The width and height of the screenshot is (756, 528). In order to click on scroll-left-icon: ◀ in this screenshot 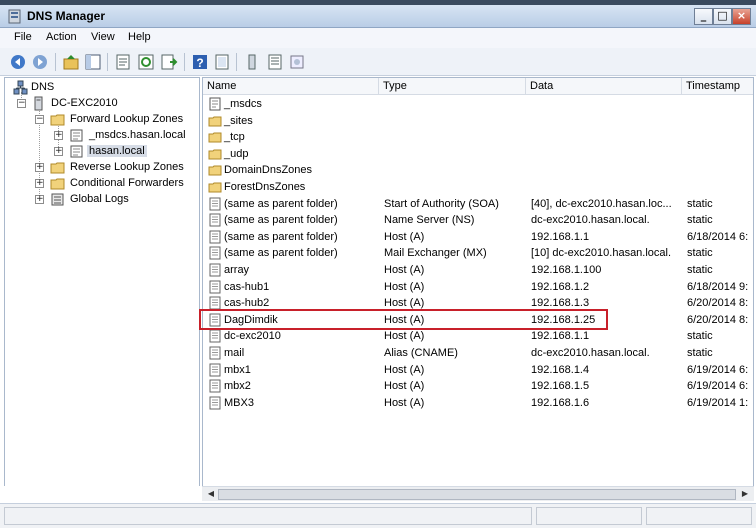, I will do `click(211, 494)`.